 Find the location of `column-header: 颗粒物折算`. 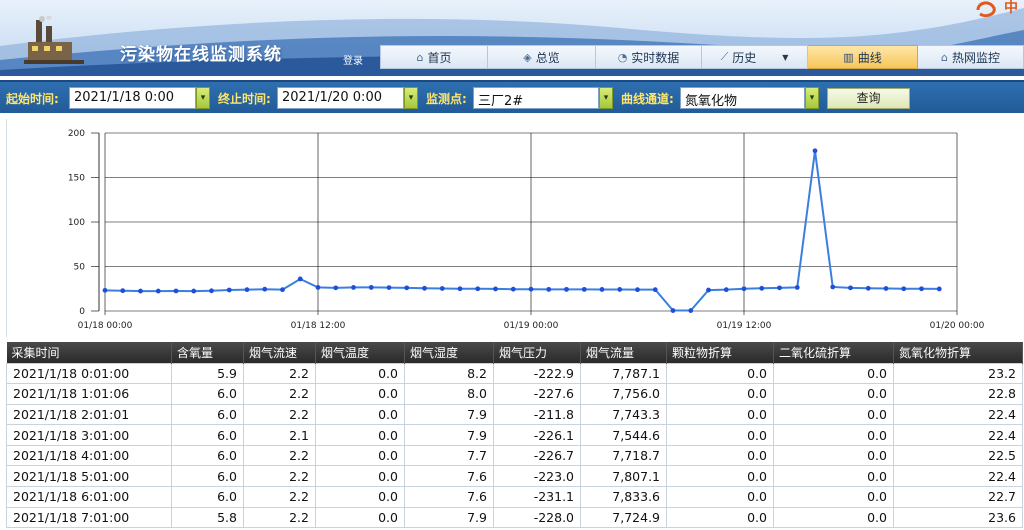

column-header: 颗粒物折算 is located at coordinates (720, 352).